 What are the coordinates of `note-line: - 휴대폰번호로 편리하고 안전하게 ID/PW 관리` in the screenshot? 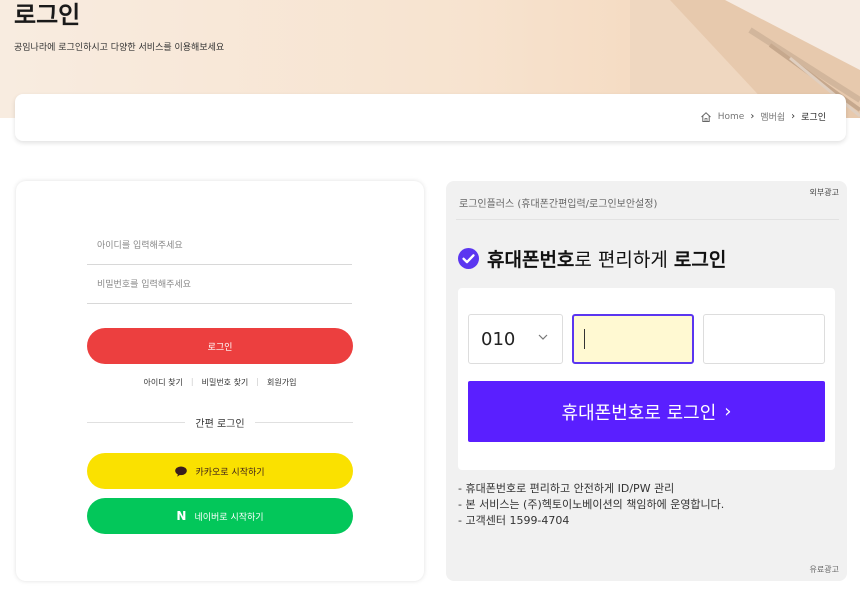 It's located at (566, 488).